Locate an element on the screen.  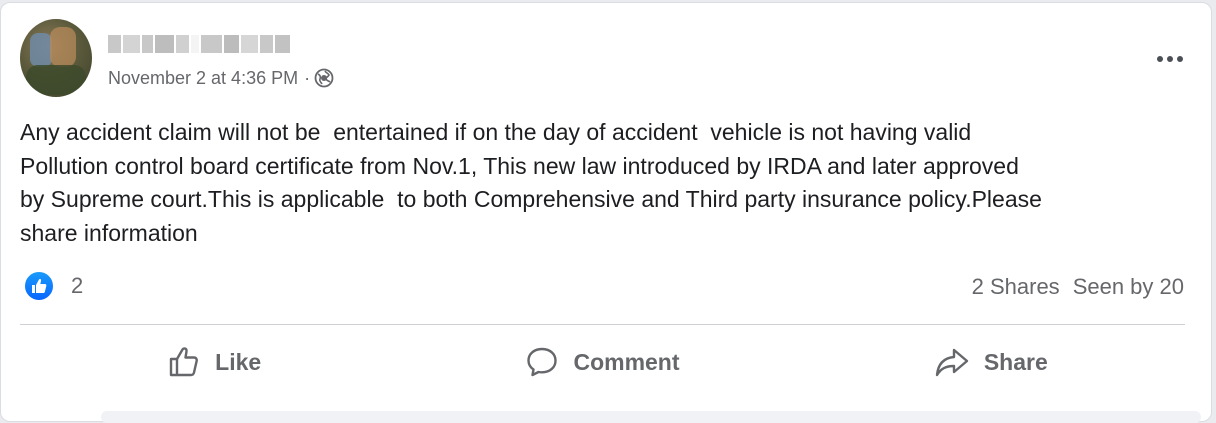
post-stats: 2 Shares Seen by 20 is located at coordinates (1078, 287).